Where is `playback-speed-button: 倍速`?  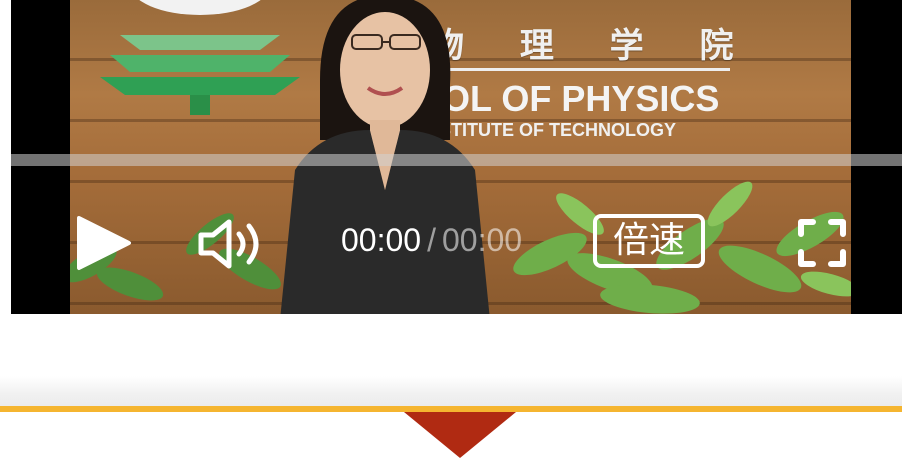 playback-speed-button: 倍速 is located at coordinates (649, 241).